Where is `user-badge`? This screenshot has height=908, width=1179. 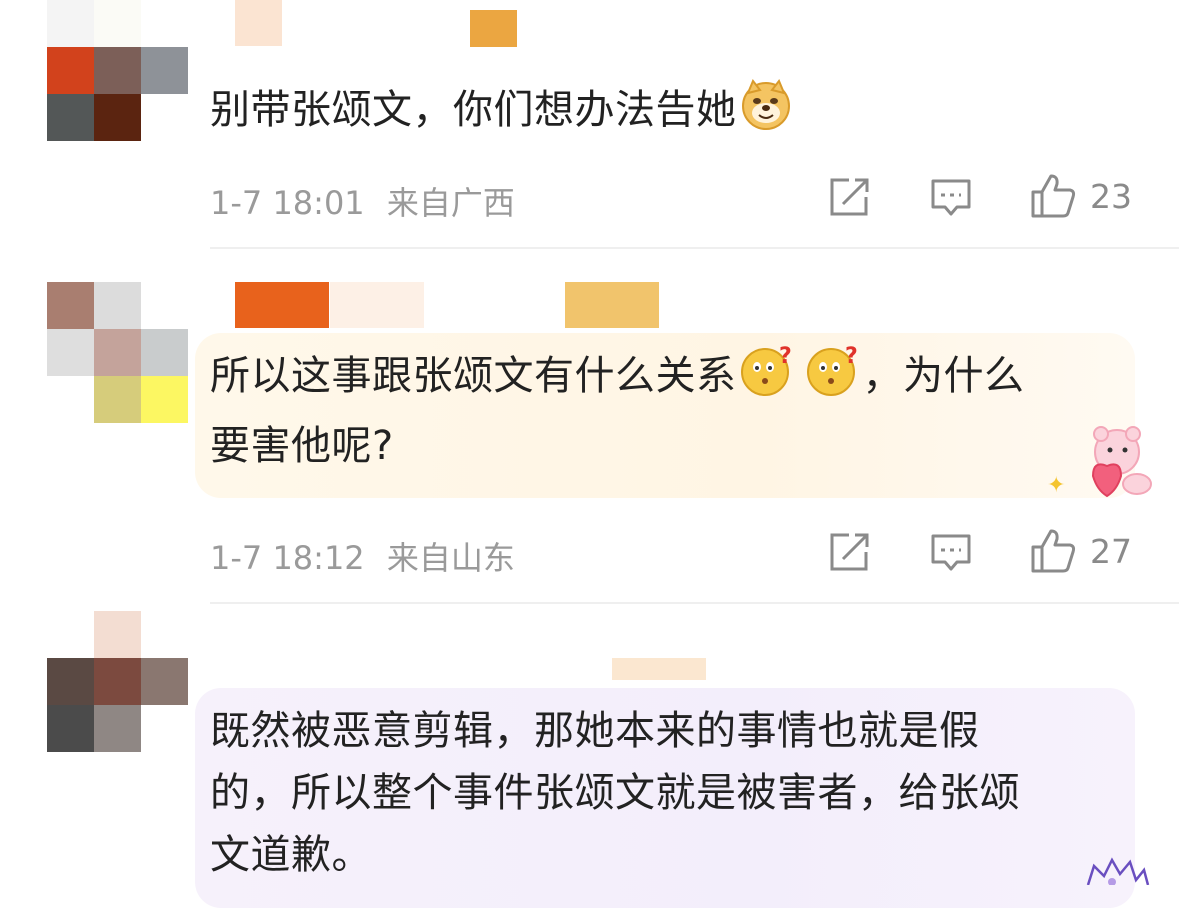
user-badge is located at coordinates (659, 669).